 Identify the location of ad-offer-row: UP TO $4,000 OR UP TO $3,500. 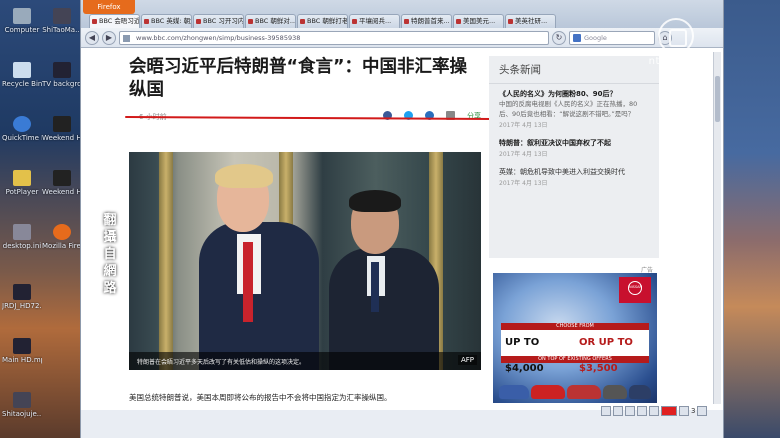
(575, 352).